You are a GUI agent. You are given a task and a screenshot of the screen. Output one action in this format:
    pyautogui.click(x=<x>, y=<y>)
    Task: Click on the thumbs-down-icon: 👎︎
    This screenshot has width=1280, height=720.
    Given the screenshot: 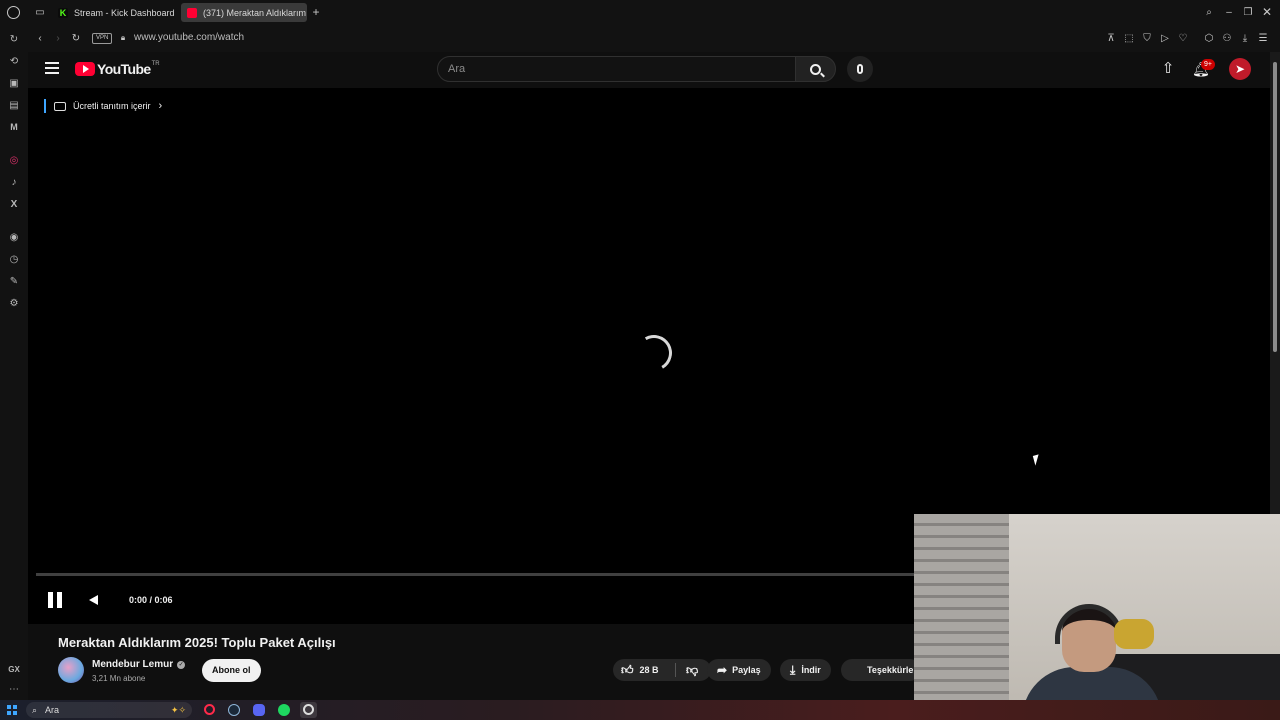 What is the action you would take?
    pyautogui.click(x=692, y=669)
    